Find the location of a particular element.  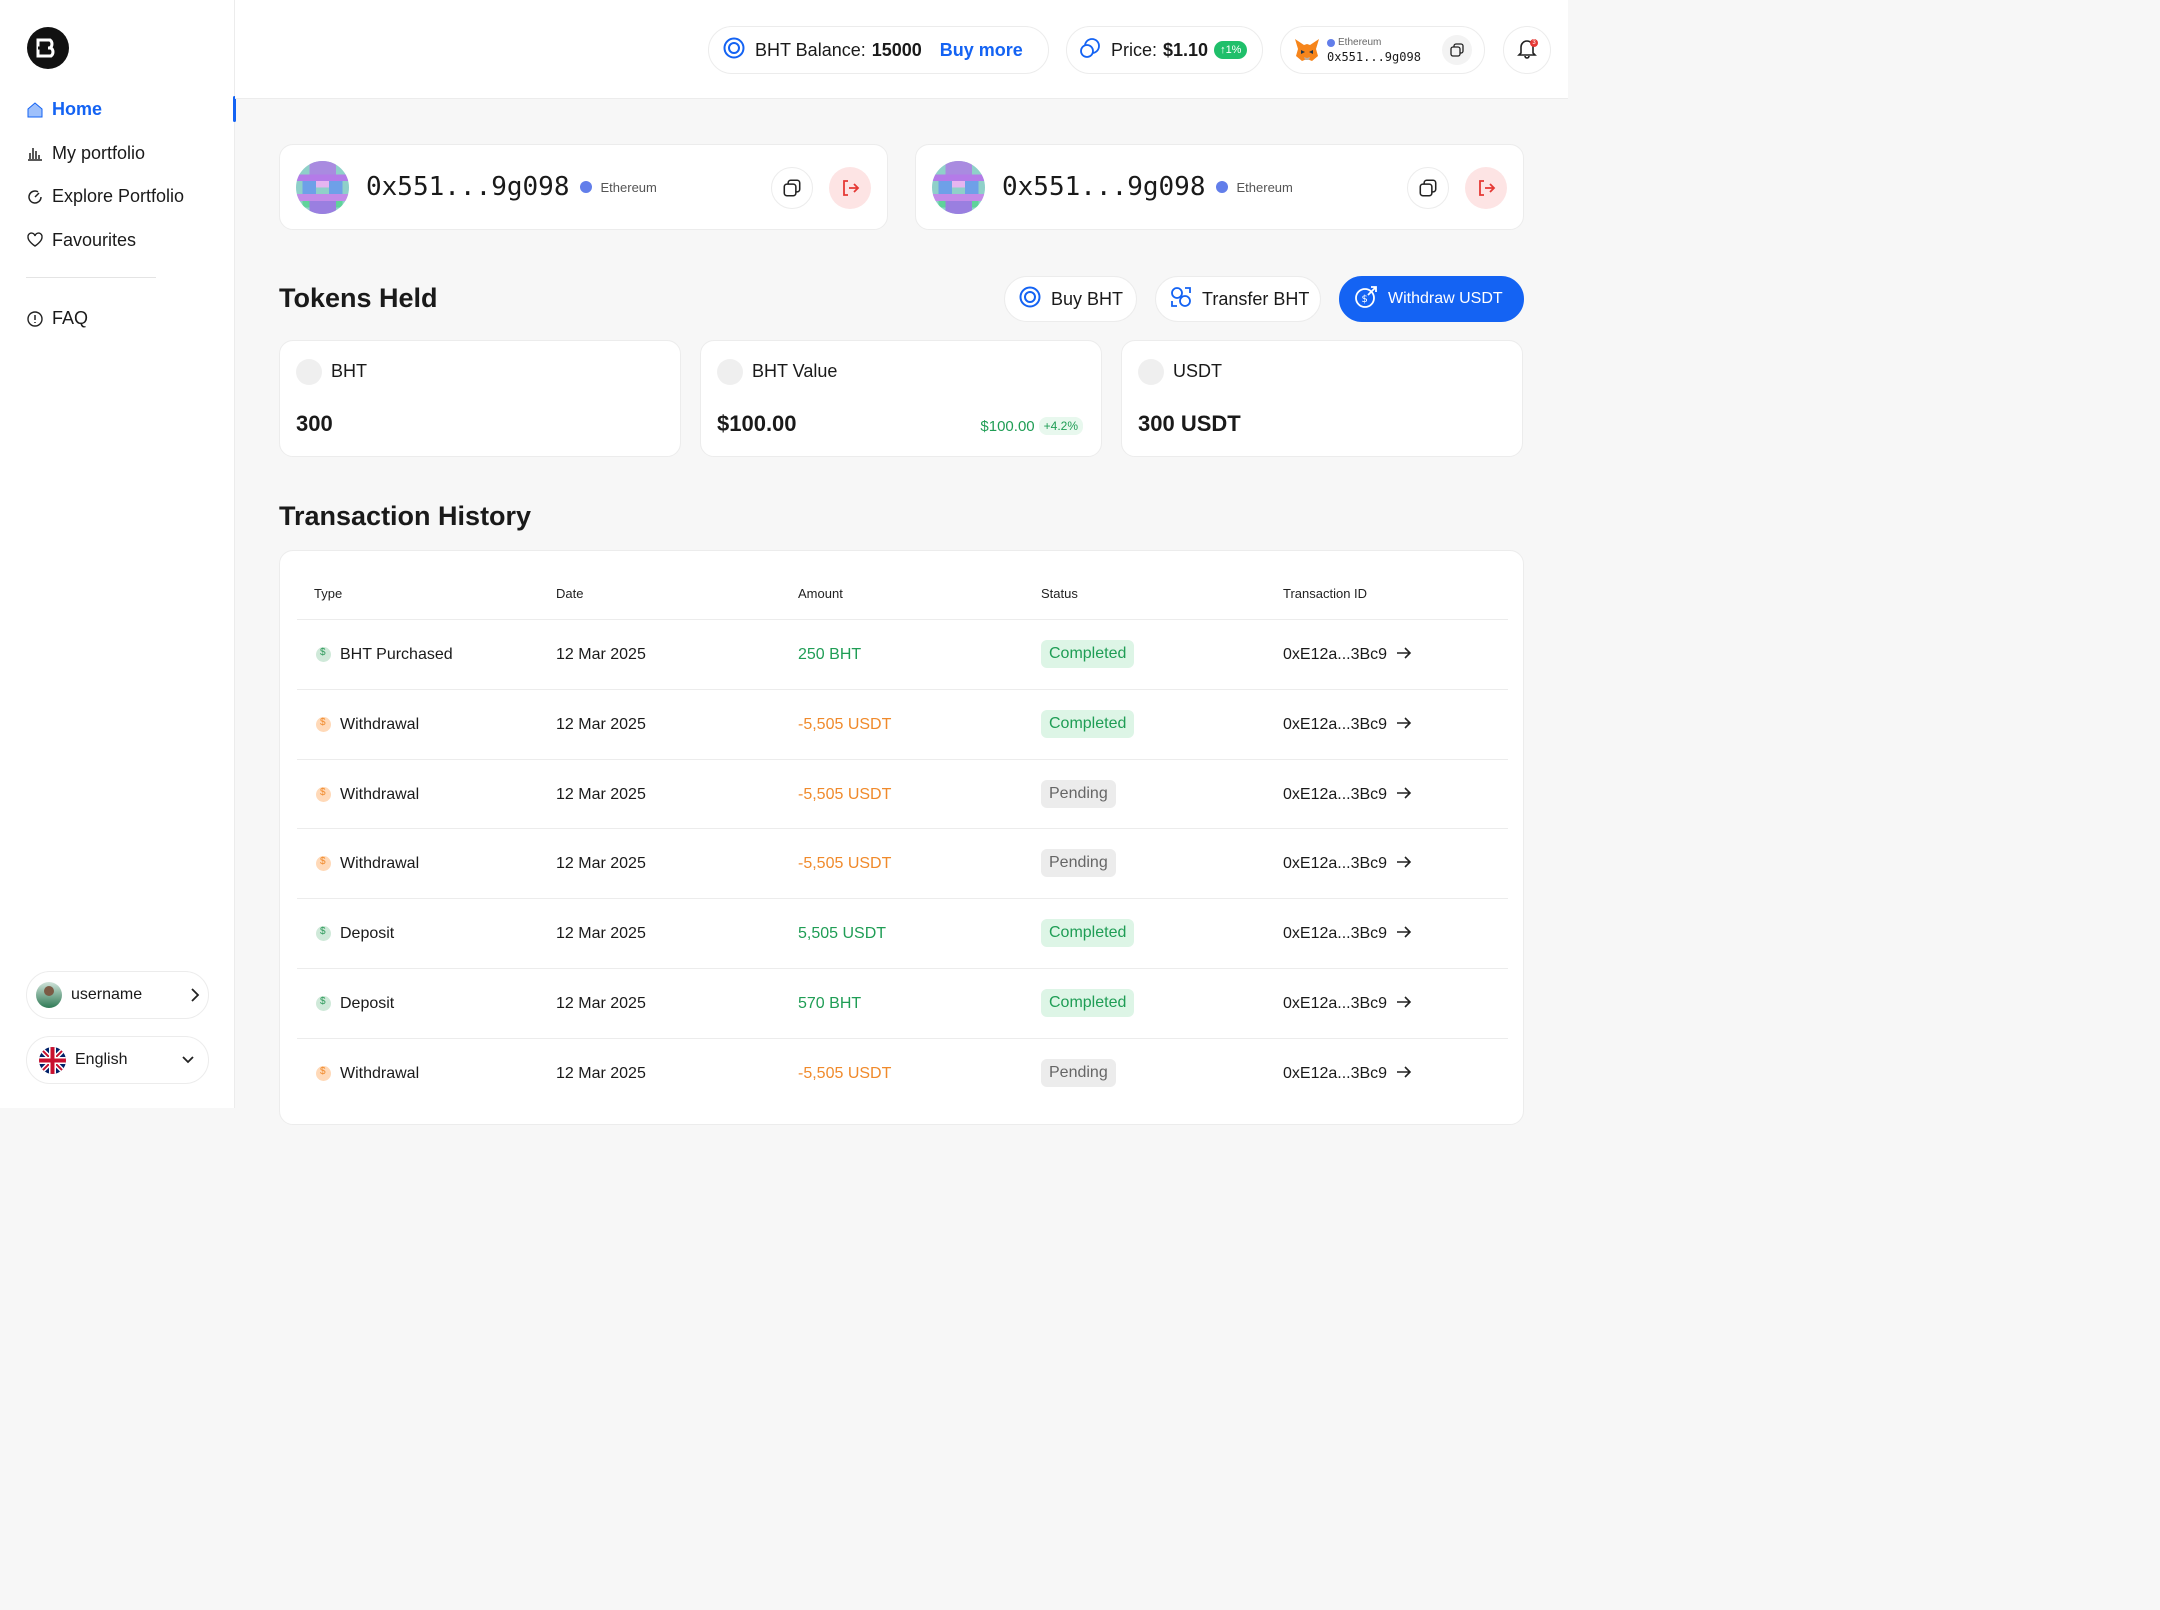

wallet-card: 0x551...9g098 Ethereum is located at coordinates (583, 187).